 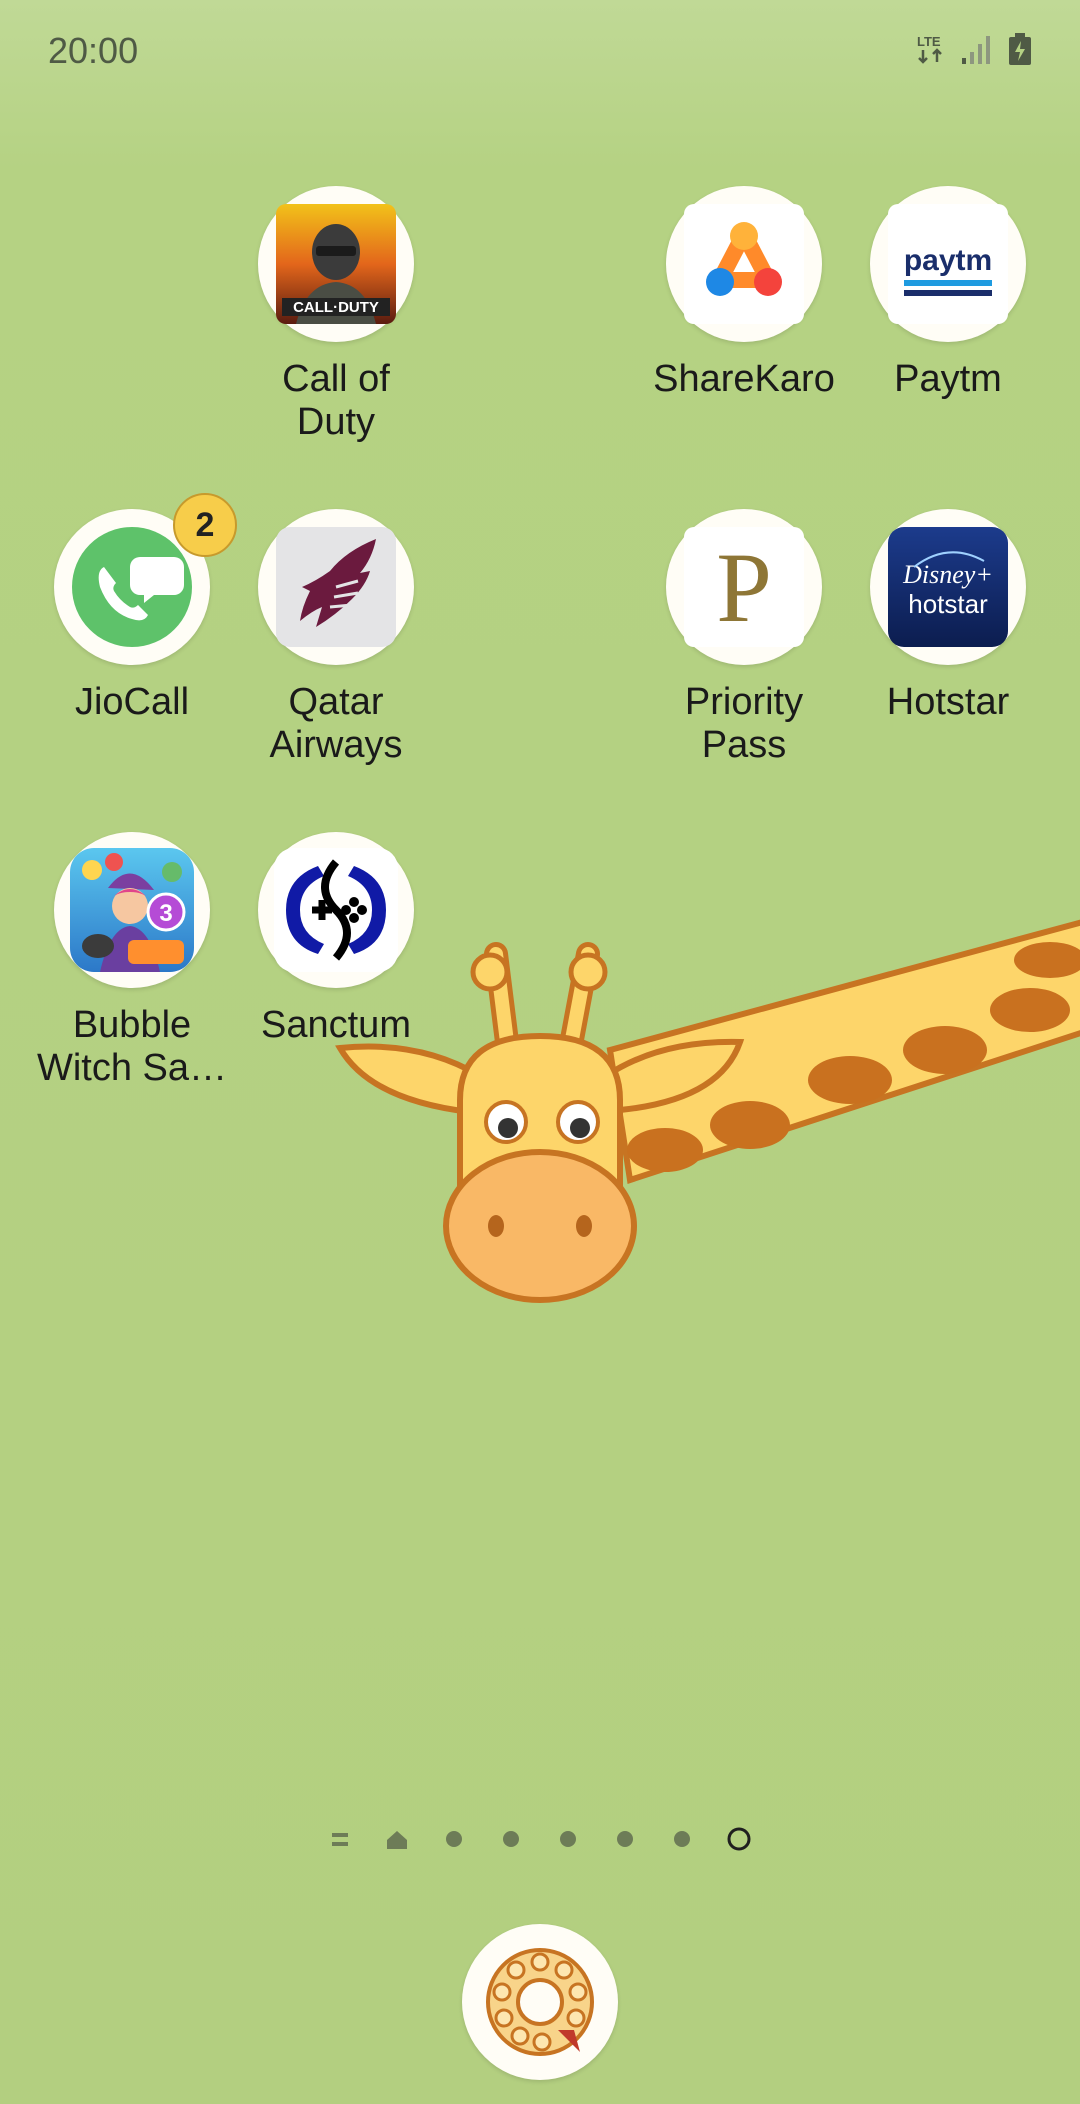 I want to click on app-list-icon, so click(x=340, y=1839).